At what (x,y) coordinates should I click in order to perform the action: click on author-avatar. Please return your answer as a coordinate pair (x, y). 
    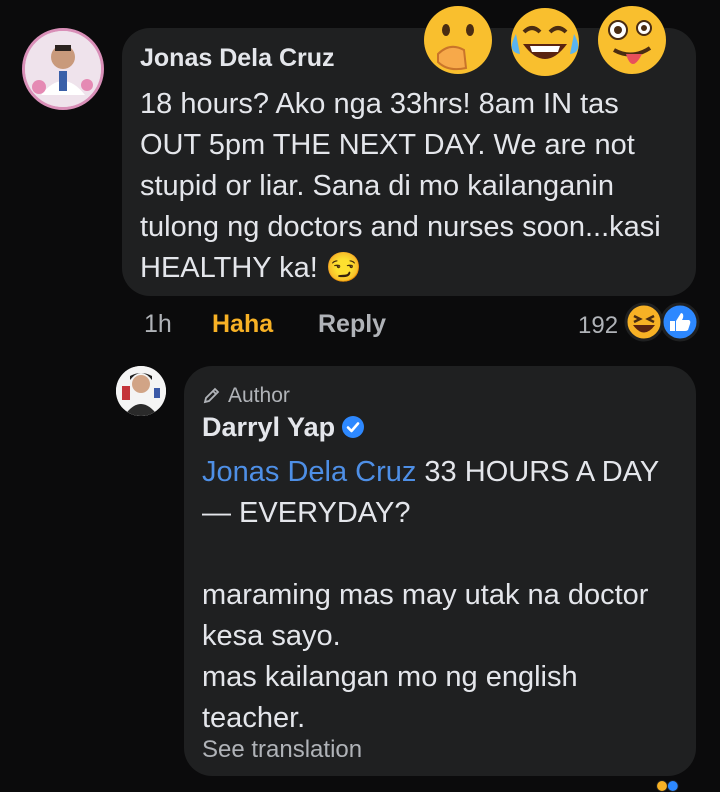
    Looking at the image, I should click on (141, 391).